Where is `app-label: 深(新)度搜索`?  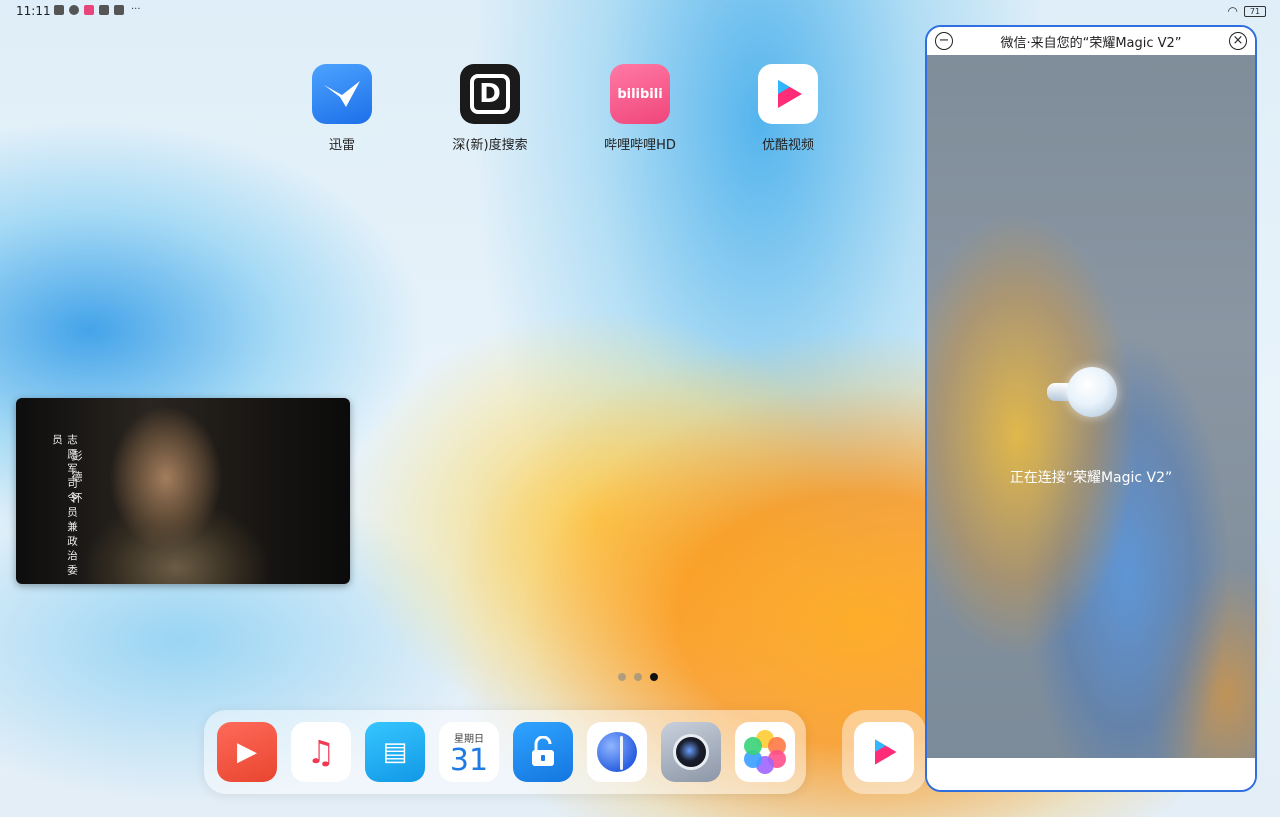
app-label: 深(新)度搜索 is located at coordinates (490, 145).